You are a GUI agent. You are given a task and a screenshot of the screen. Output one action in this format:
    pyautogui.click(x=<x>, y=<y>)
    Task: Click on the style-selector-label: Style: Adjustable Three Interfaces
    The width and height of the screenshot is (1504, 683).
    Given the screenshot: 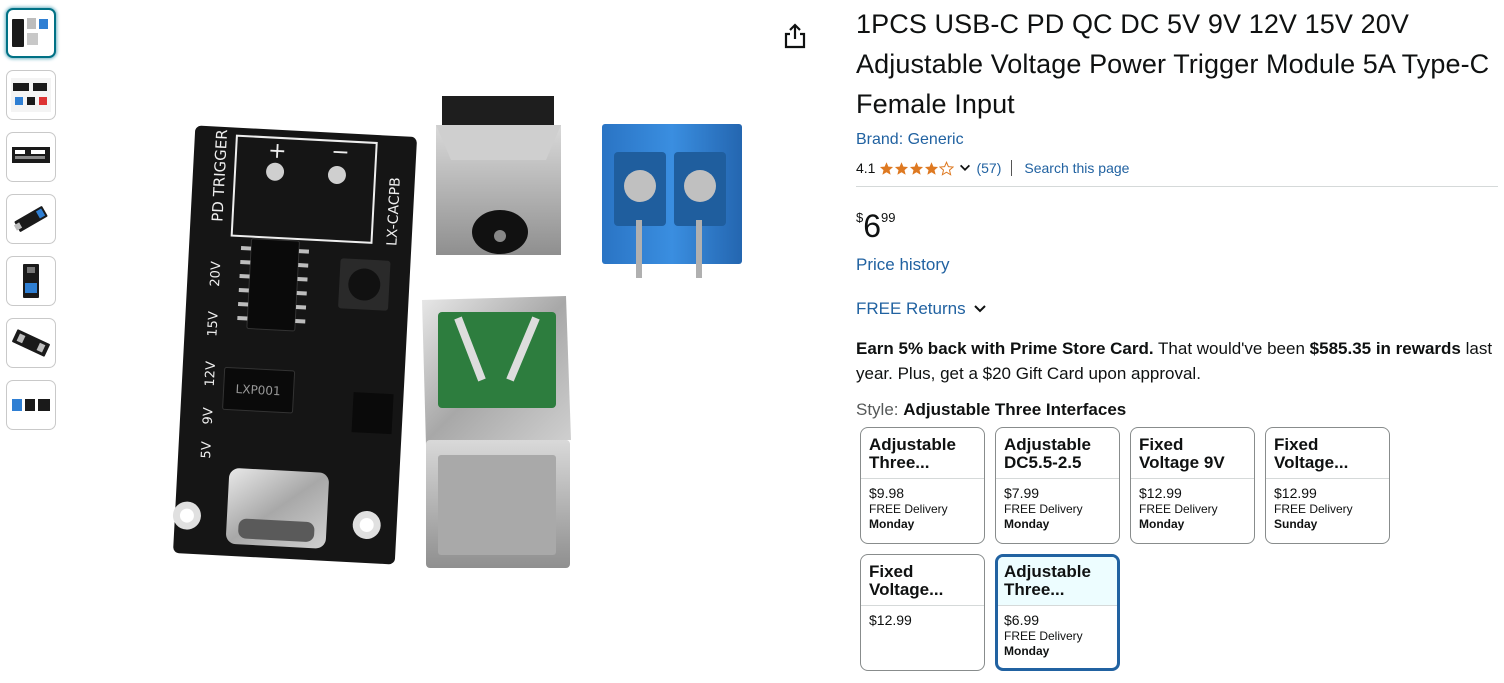 What is the action you would take?
    pyautogui.click(x=1176, y=410)
    